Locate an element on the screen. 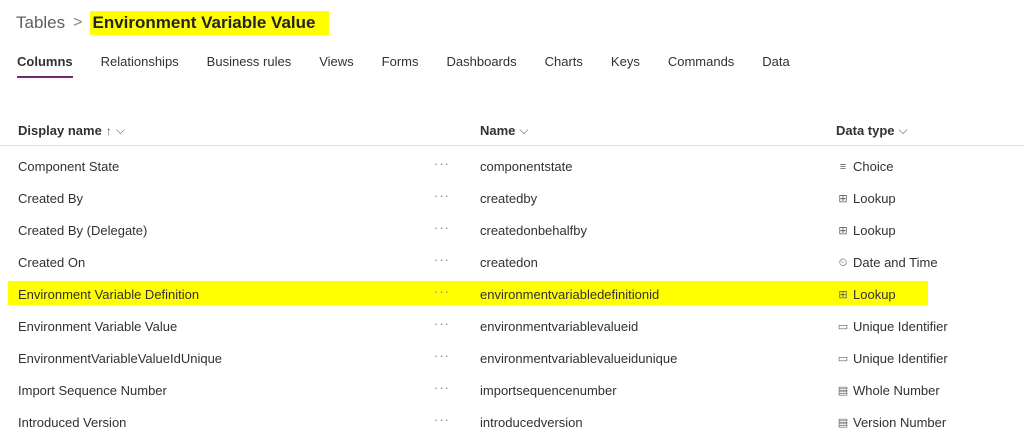 This screenshot has height=440, width=1024. column-data-type: ≡ Choice is located at coordinates (865, 166).